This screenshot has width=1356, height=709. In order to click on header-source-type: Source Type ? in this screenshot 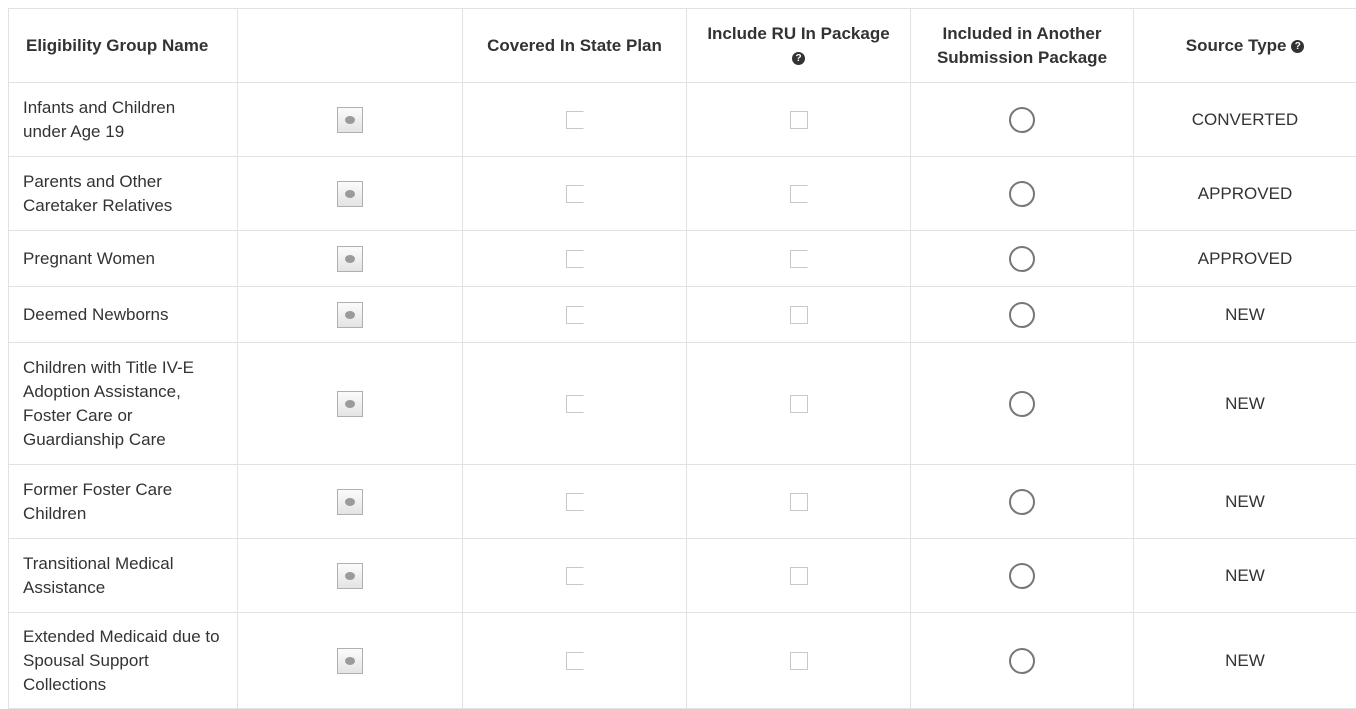, I will do `click(1245, 46)`.